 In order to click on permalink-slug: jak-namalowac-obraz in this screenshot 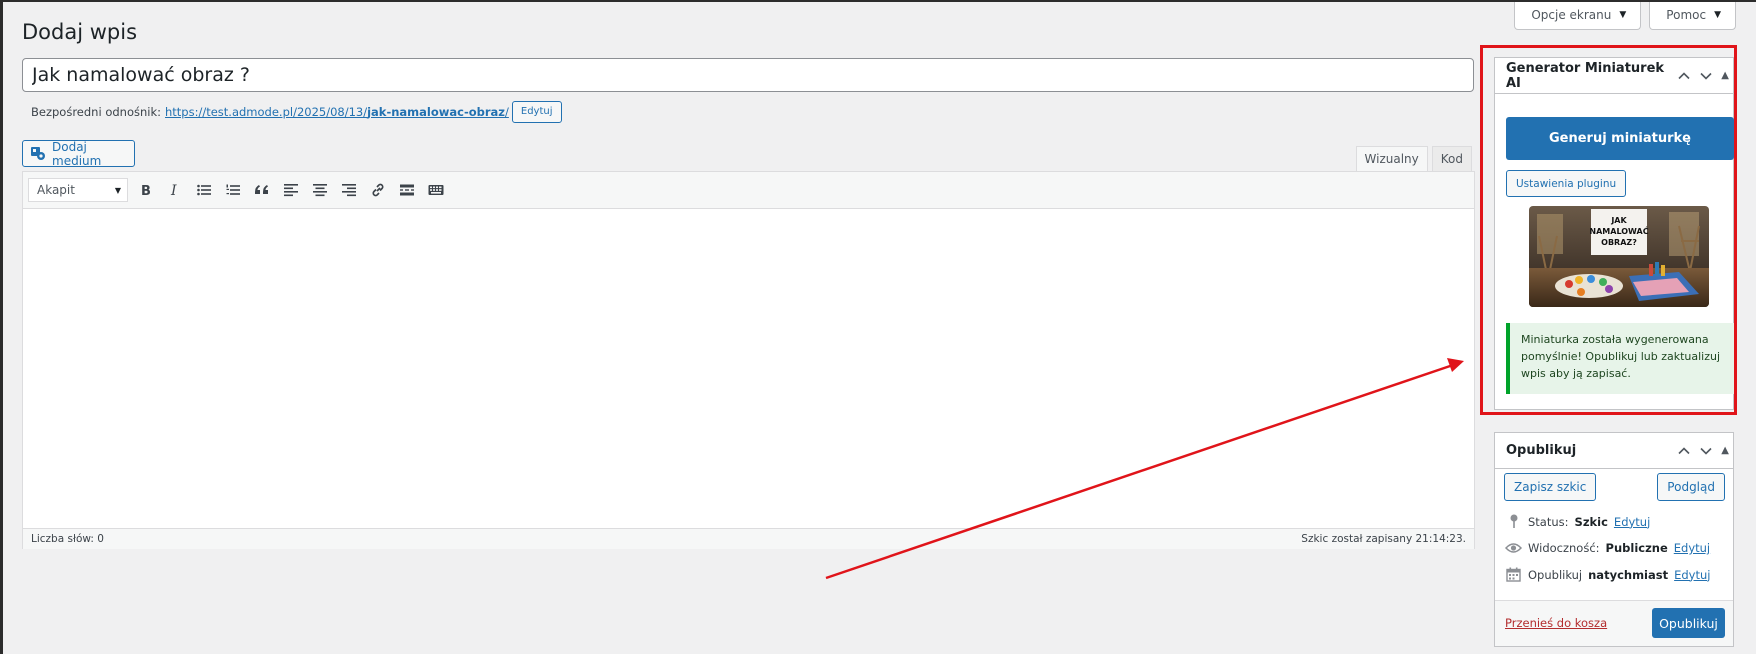, I will do `click(436, 112)`.